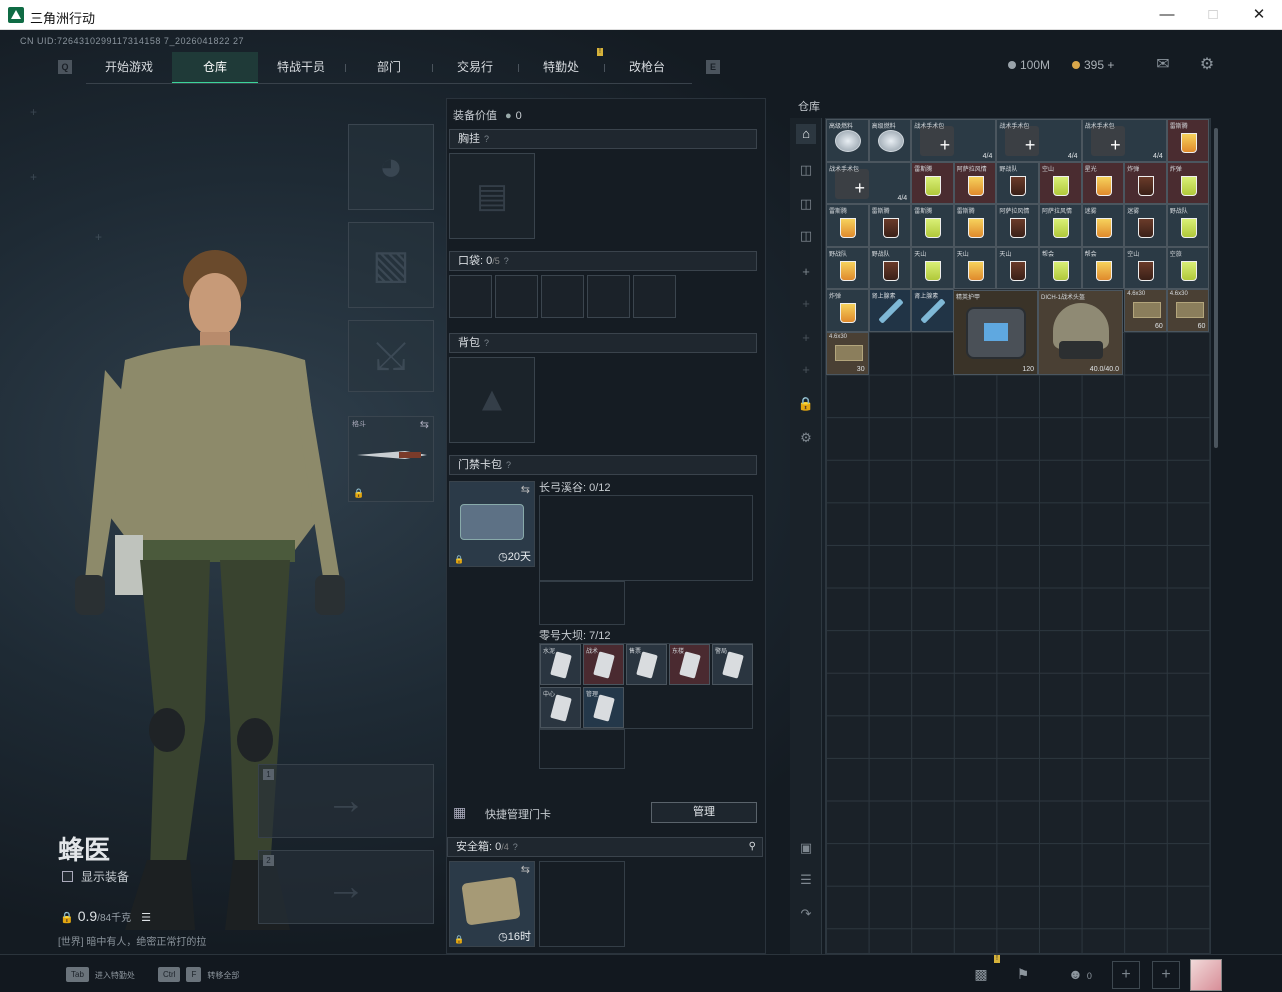 The height and width of the screenshot is (992, 1282). Describe the element at coordinates (1093, 65) in the screenshot. I see `currency-tickets: 395 +` at that location.